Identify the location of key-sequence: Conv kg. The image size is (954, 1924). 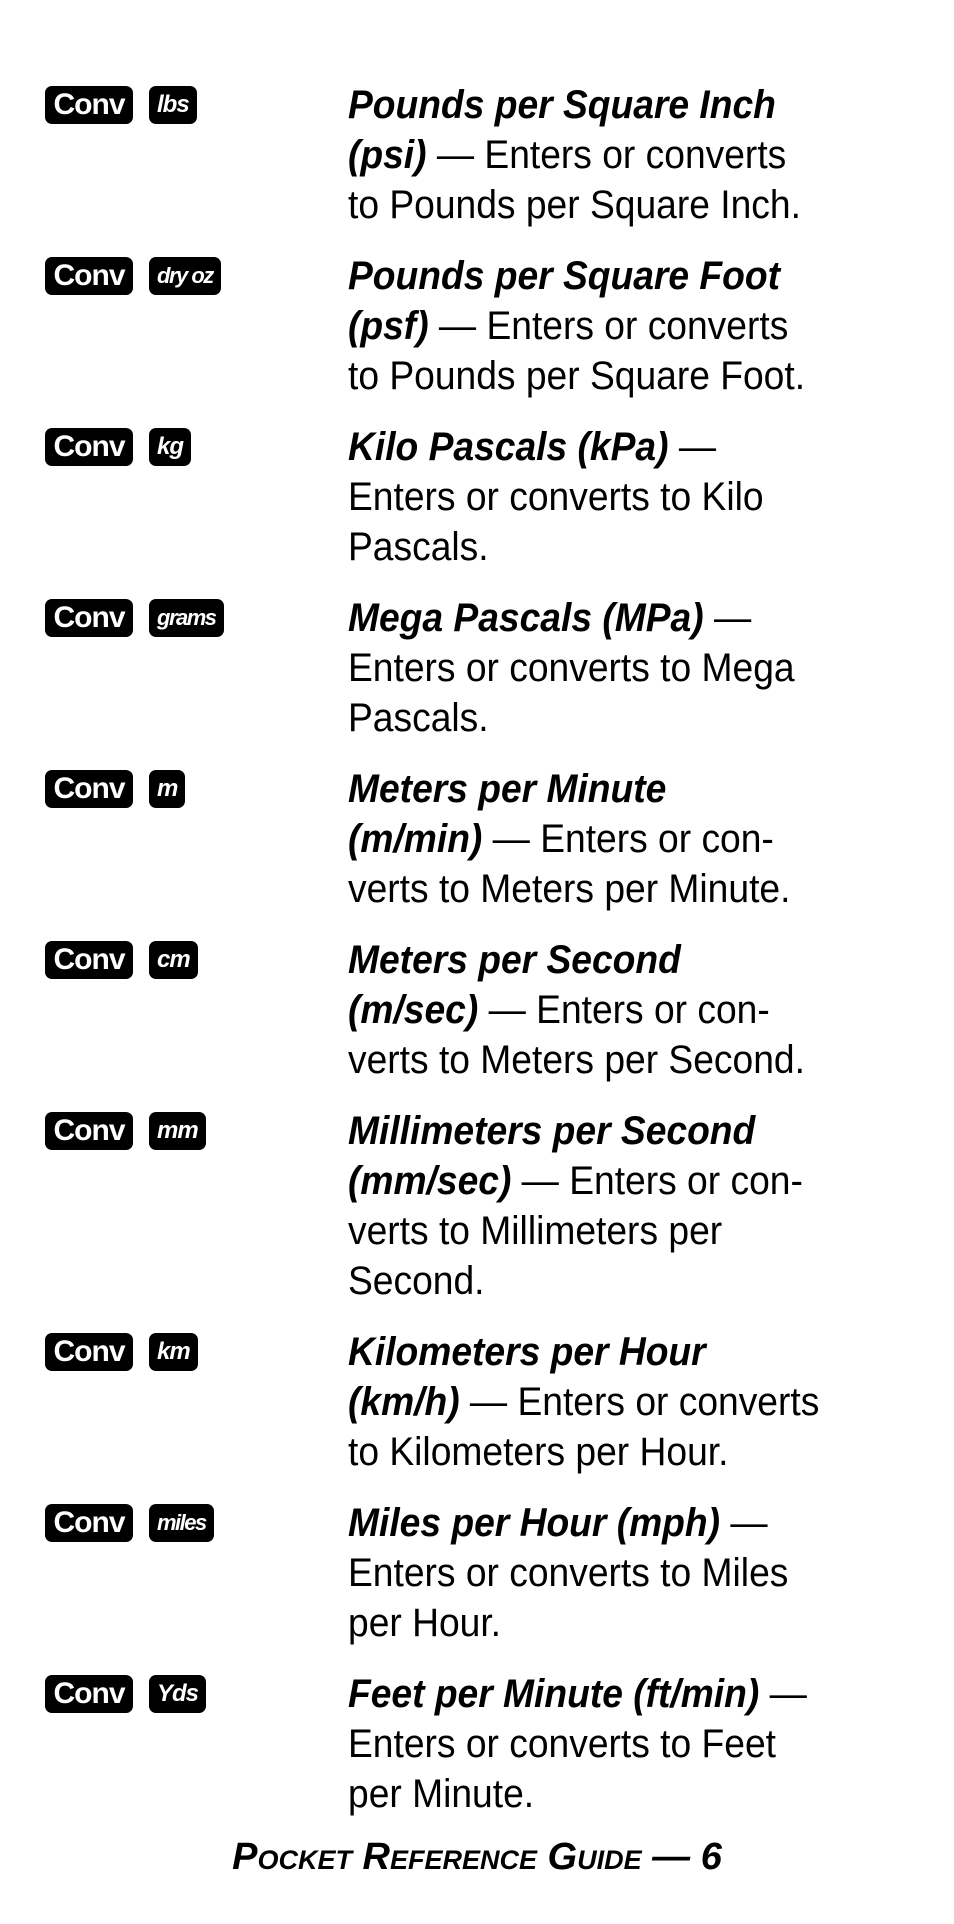
(118, 447).